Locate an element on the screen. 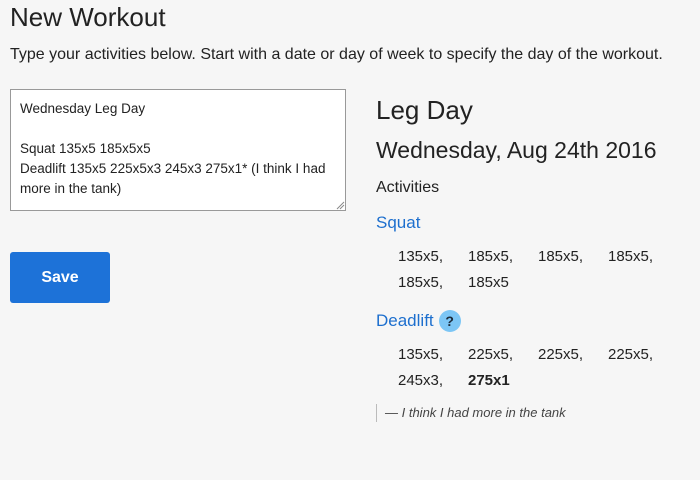  question-mark-icon: ? is located at coordinates (449, 321).